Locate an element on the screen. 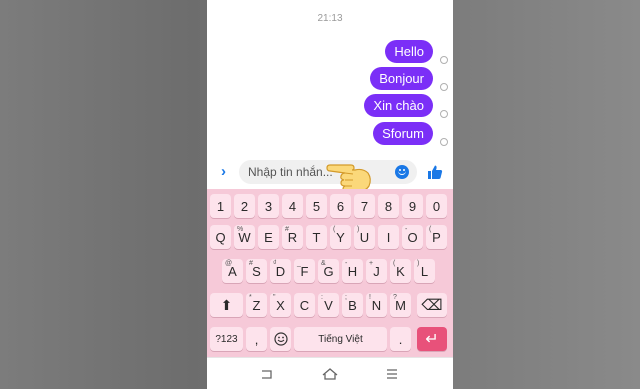 The image size is (640, 389). android-nav-bar is located at coordinates (330, 373).